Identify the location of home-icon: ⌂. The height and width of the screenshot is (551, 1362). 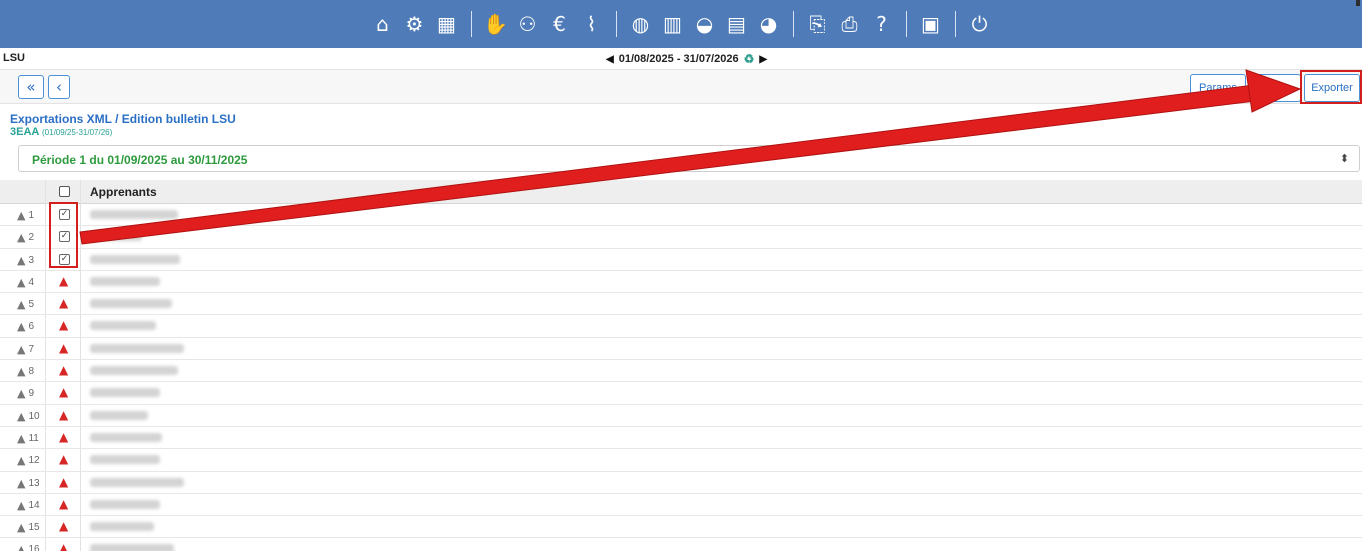
(383, 24).